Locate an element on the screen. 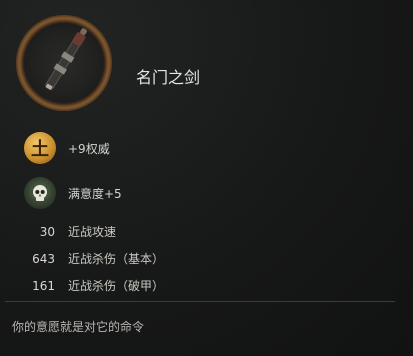  skull-satisfaction-icon is located at coordinates (40, 193).